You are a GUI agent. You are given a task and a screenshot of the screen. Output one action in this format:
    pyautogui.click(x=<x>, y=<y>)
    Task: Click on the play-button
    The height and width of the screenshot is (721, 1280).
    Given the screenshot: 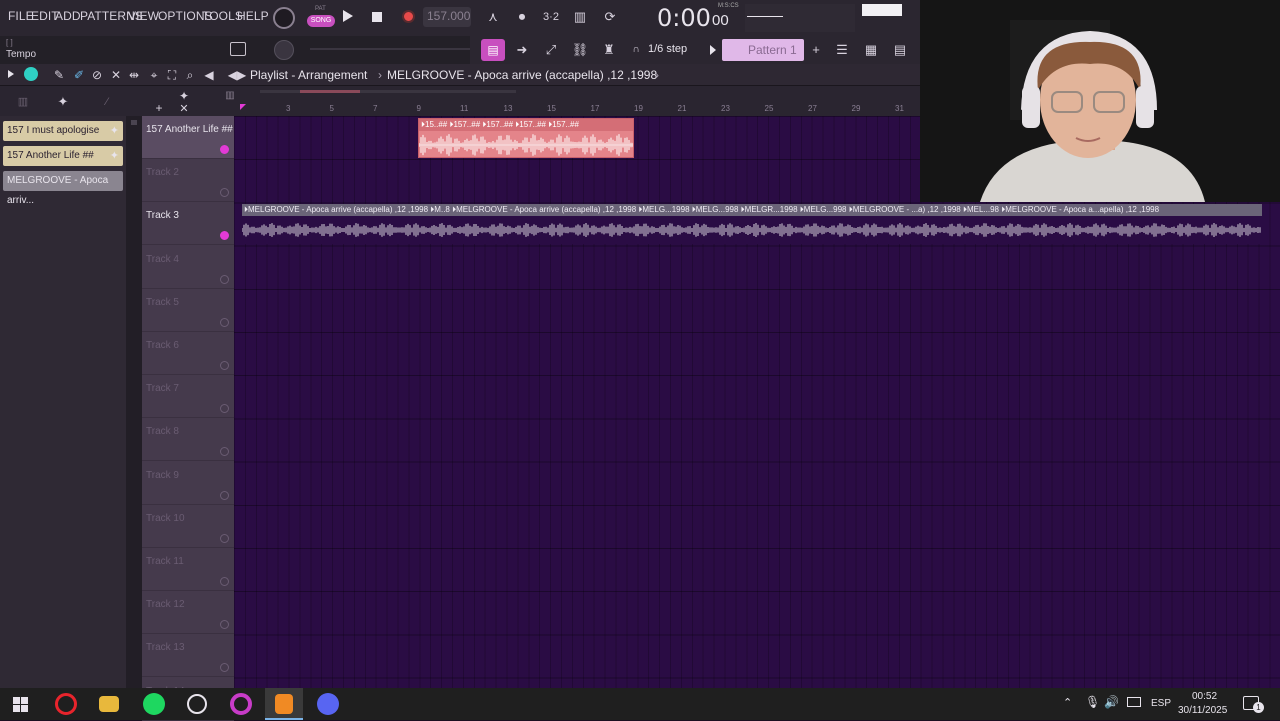 What is the action you would take?
    pyautogui.click(x=348, y=16)
    